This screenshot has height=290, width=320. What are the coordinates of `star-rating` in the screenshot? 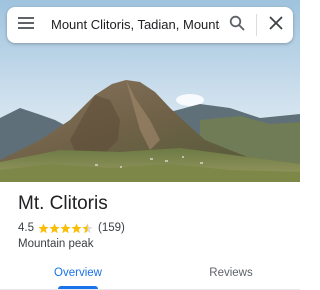 It's located at (66, 228).